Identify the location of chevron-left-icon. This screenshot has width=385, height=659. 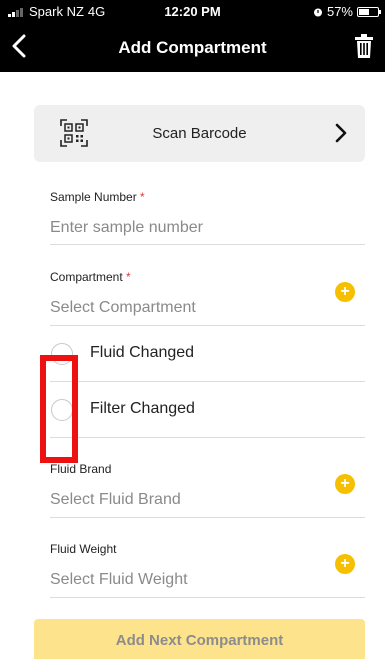
(19, 46).